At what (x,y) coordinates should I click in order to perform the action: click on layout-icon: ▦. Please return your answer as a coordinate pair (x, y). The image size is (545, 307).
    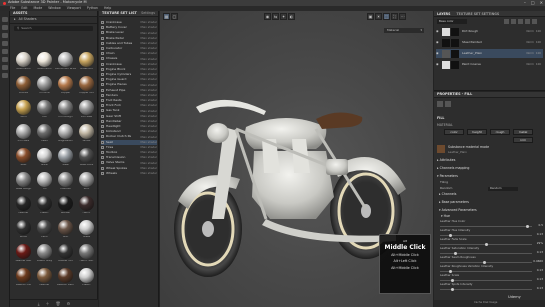
    Looking at the image, I should click on (166, 16).